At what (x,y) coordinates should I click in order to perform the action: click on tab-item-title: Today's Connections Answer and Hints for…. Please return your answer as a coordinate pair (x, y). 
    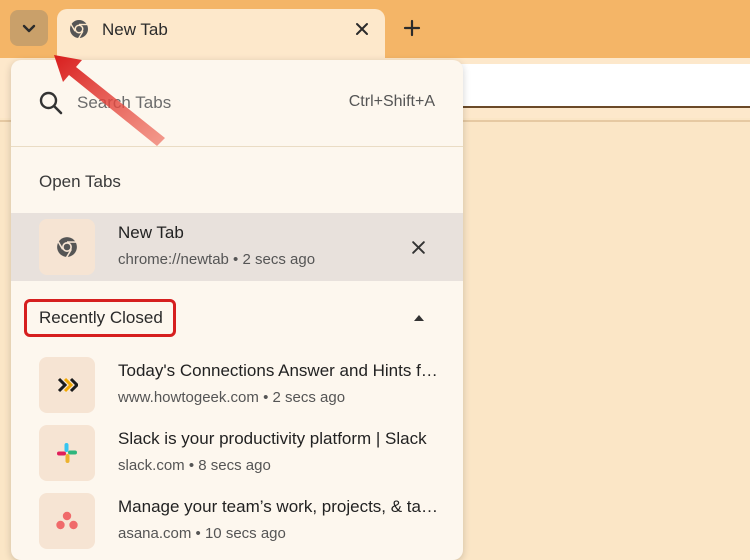
    Looking at the image, I should click on (278, 370).